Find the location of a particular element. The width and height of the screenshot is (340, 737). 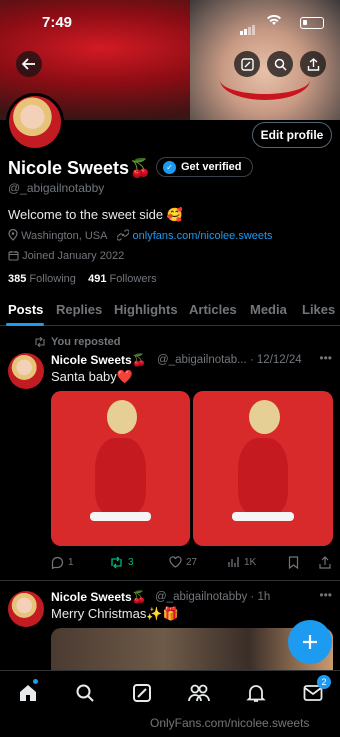

repost-small-icon is located at coordinates (40, 342).